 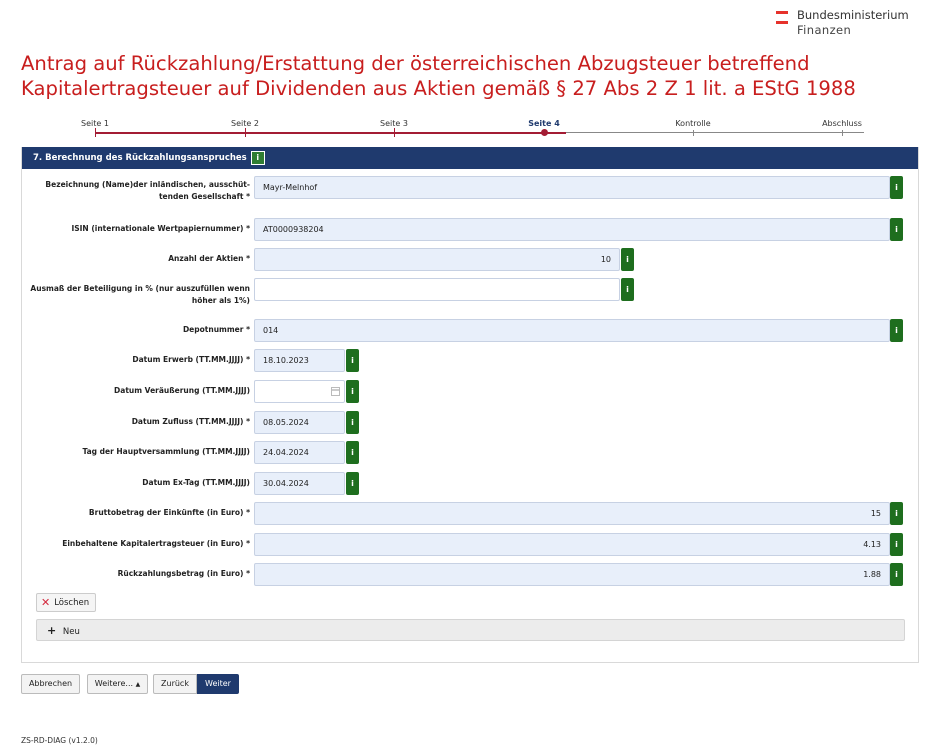 I want to click on form-row-depot: Depotnummer * 014 i, so click(x=470, y=331).